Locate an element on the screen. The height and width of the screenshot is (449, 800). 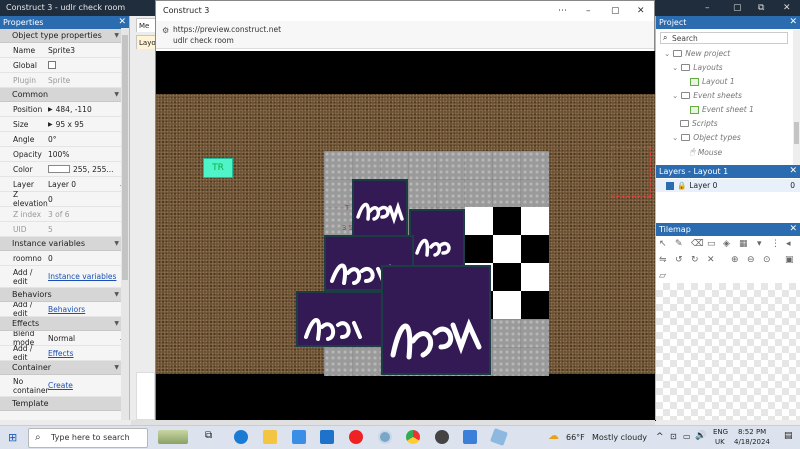
clock-date: 4/18/2024 is located at coordinates (752, 442).